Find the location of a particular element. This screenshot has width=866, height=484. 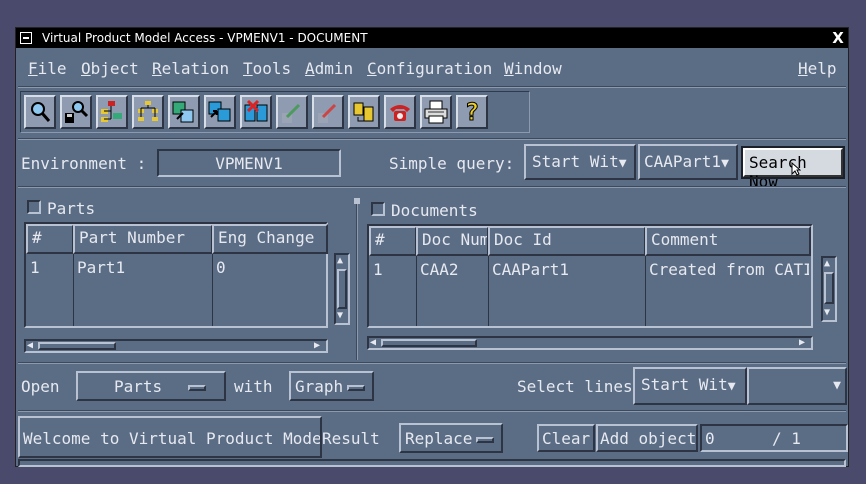

parts-horizontal-scrollbar: ◀ ▶ is located at coordinates (176, 346).